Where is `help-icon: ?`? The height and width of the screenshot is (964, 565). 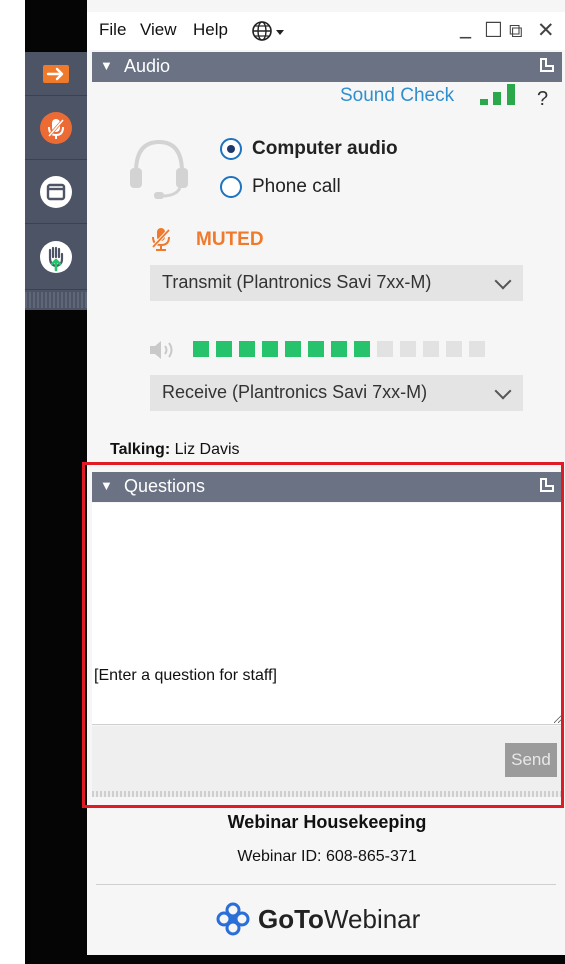
help-icon: ? is located at coordinates (542, 99).